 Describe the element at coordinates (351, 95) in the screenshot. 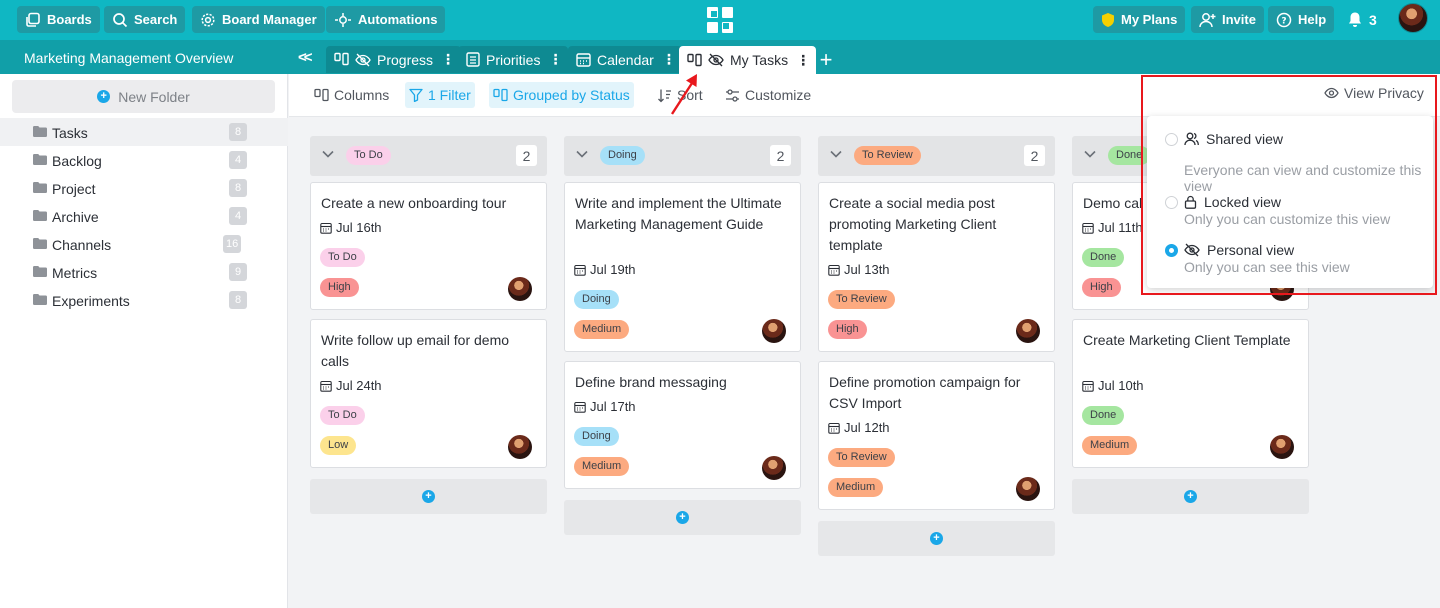

I see `columns-button: Columns` at that location.